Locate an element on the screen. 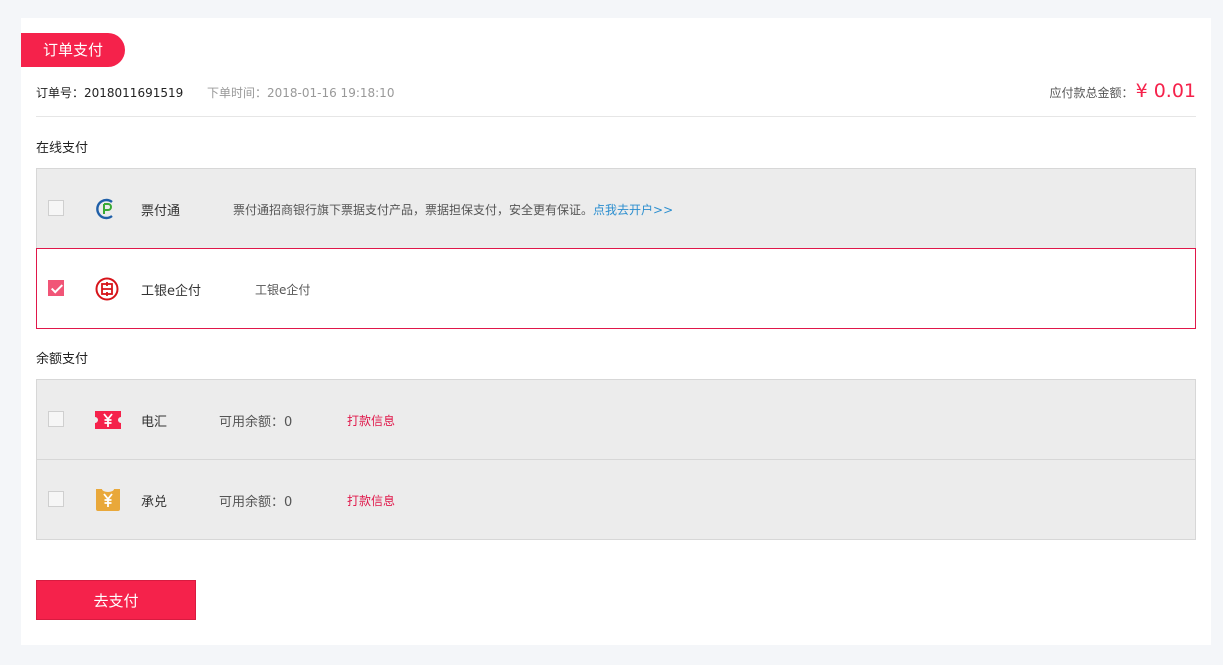 This screenshot has height=665, width=1223. online-section-title: 在线支付 is located at coordinates (62, 148).